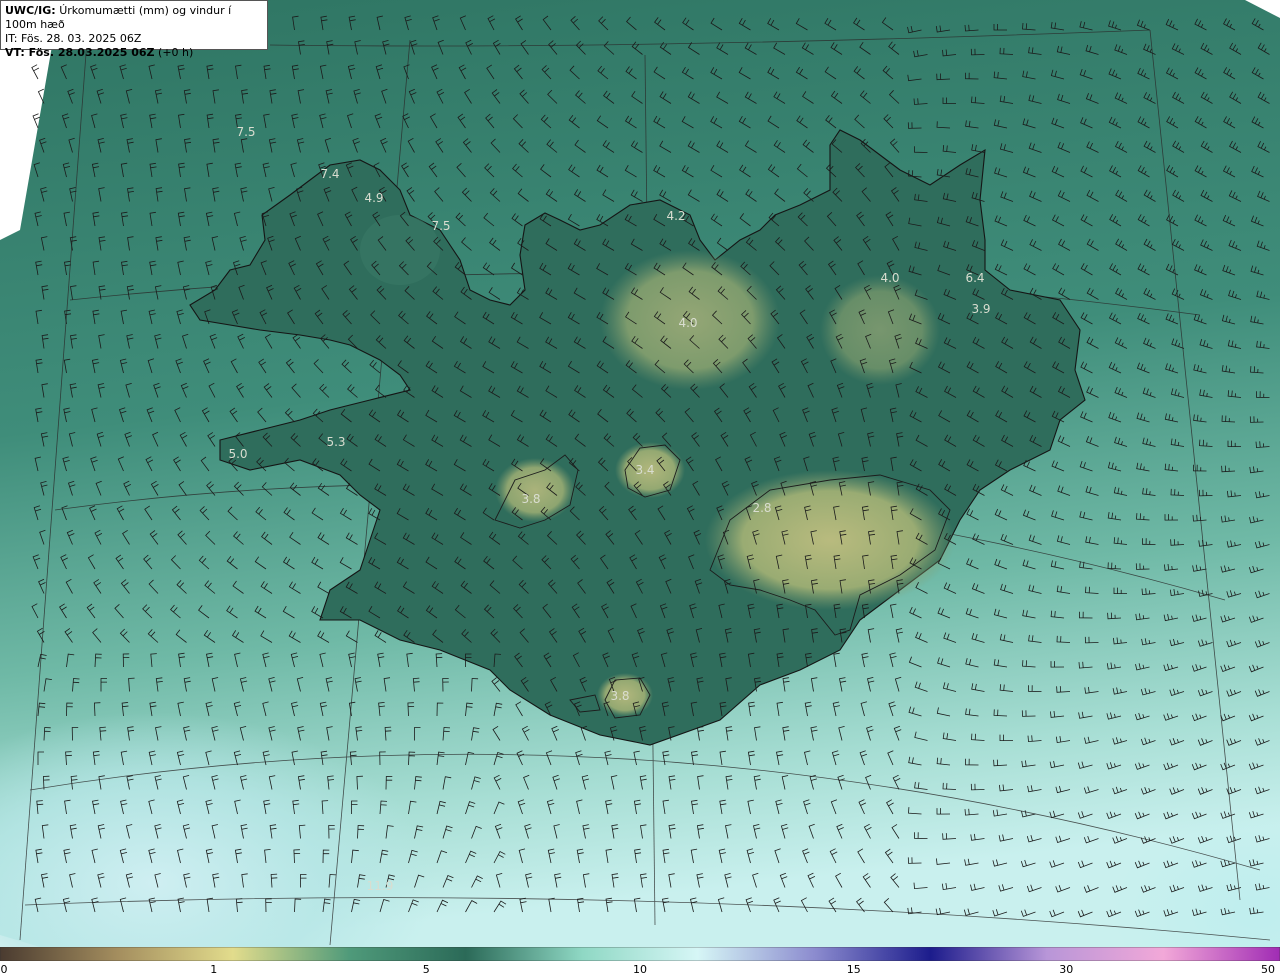 This screenshot has width=1280, height=978. What do you see at coordinates (373, 198) in the screenshot?
I see `map-label: 4.9` at bounding box center [373, 198].